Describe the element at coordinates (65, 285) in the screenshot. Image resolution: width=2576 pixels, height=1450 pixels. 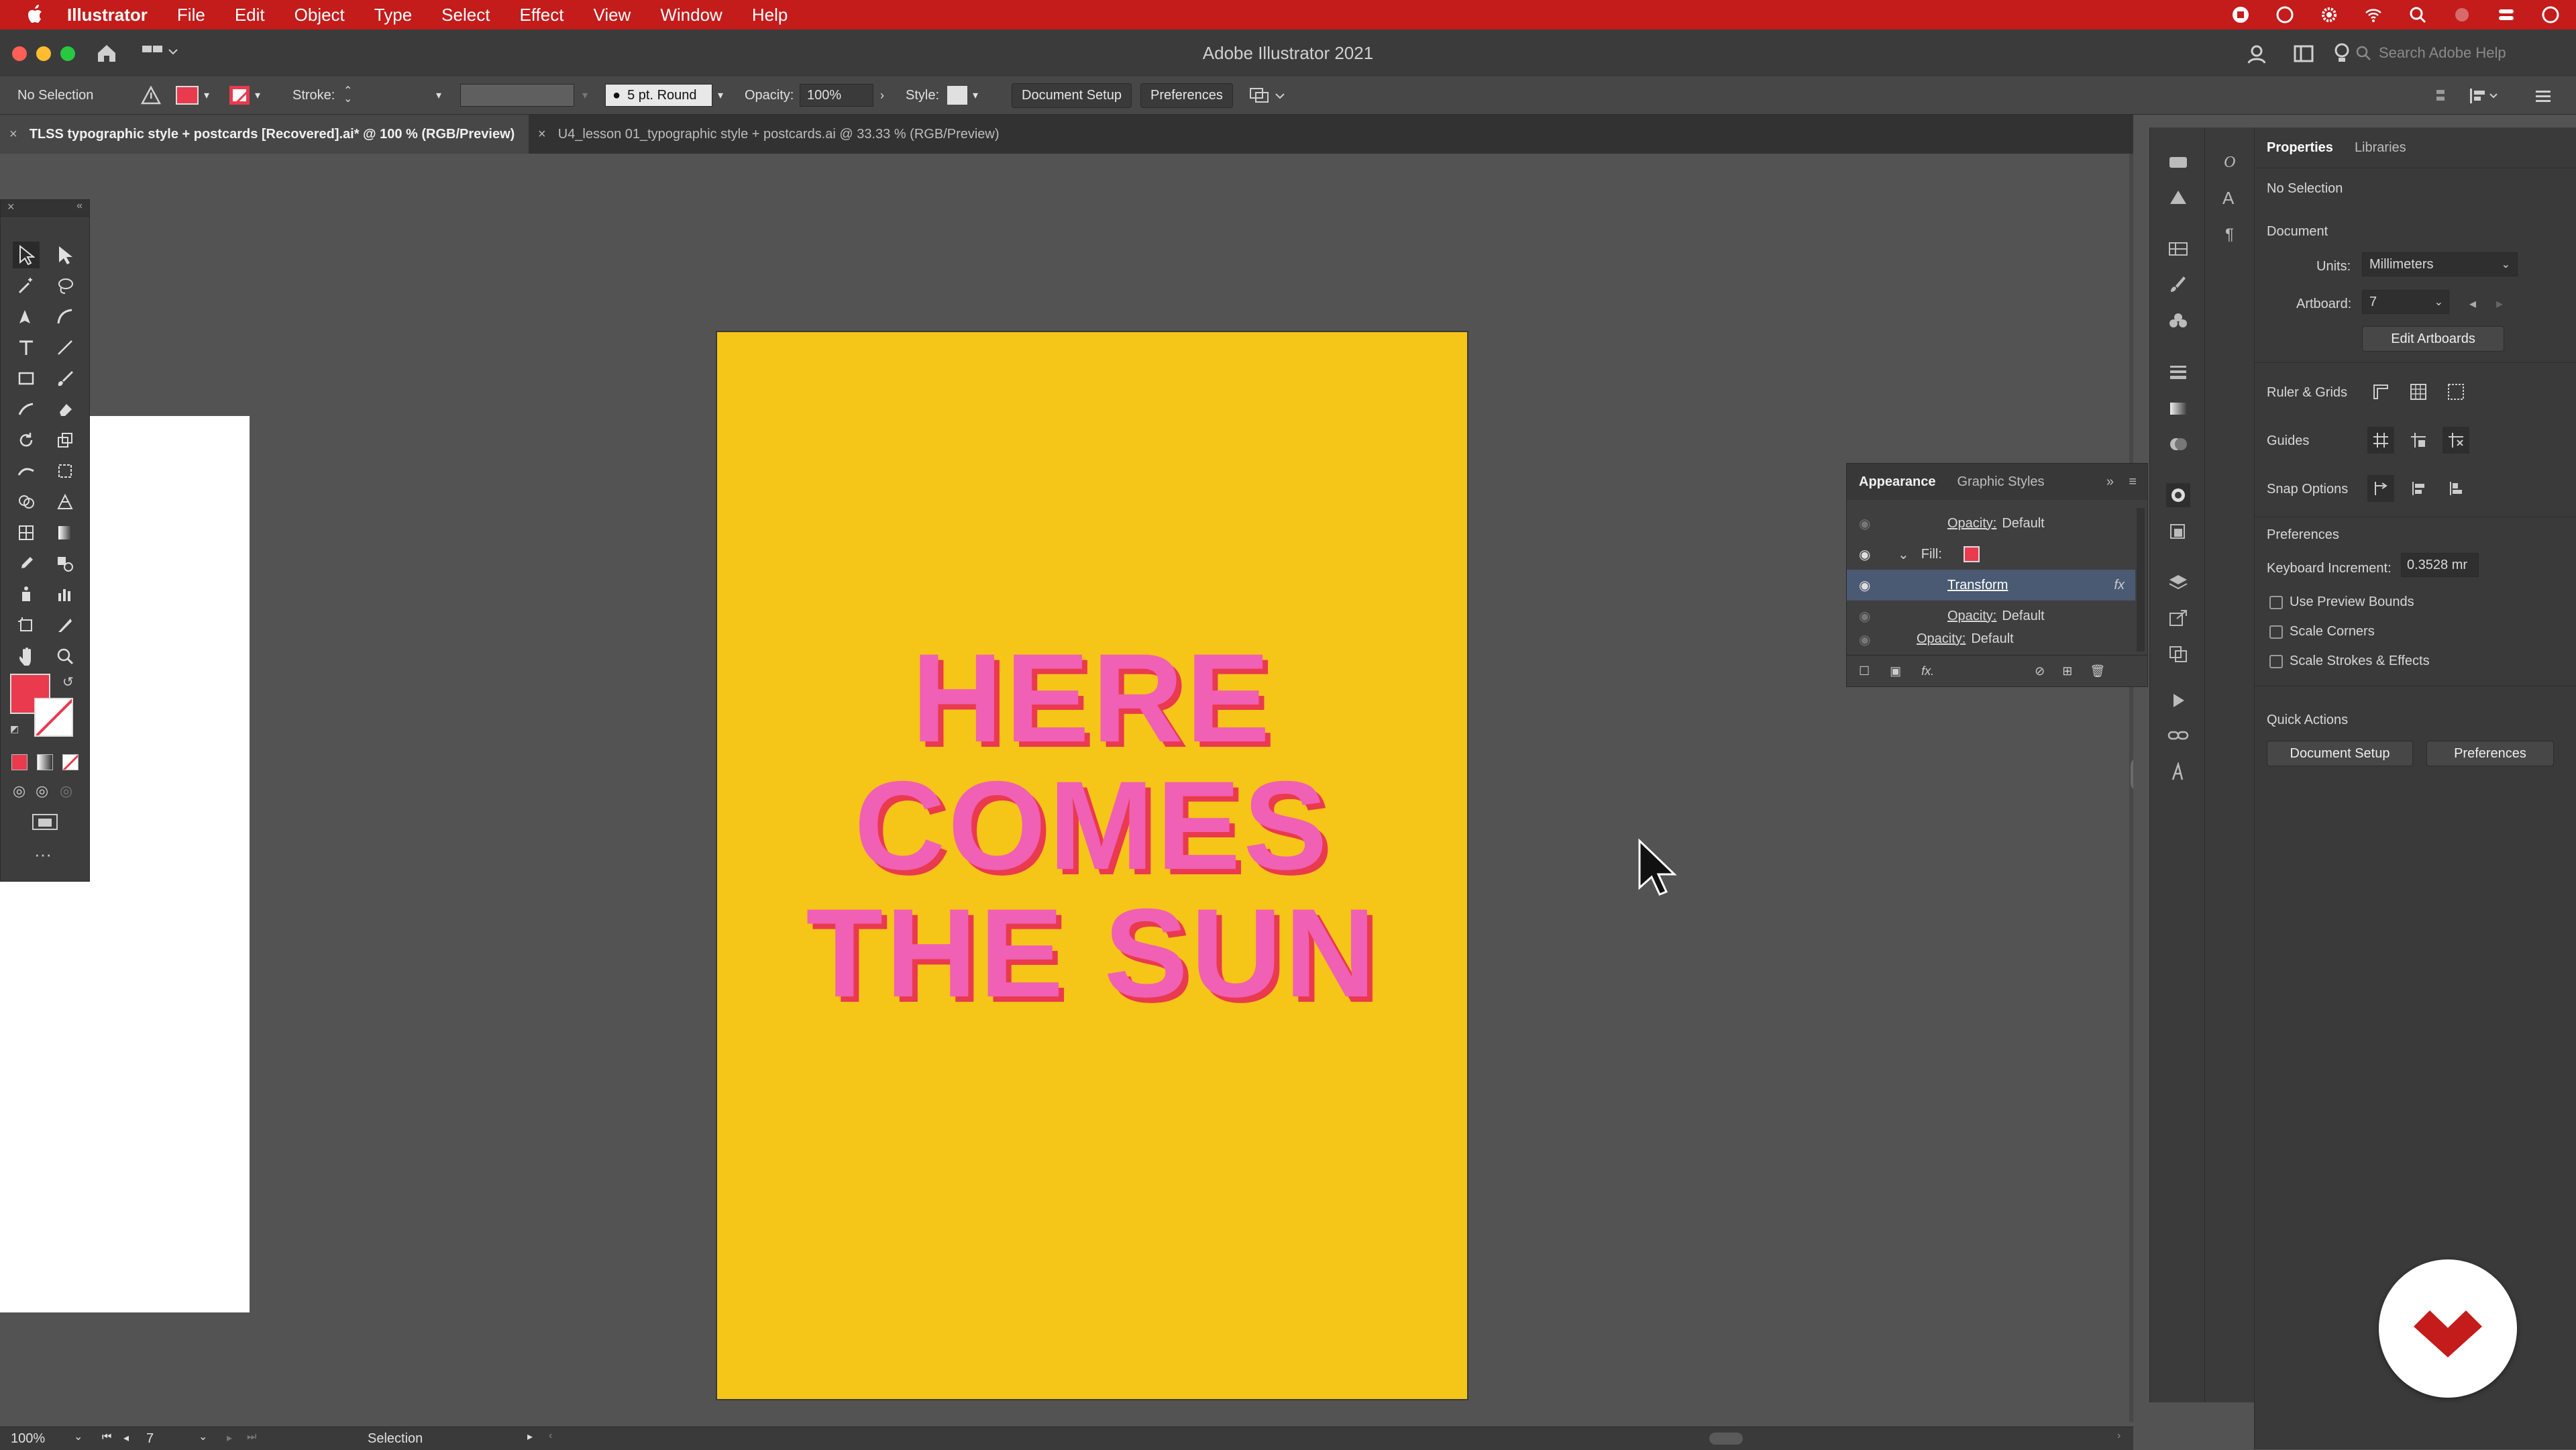
I see `lasso-tool-icon` at that location.